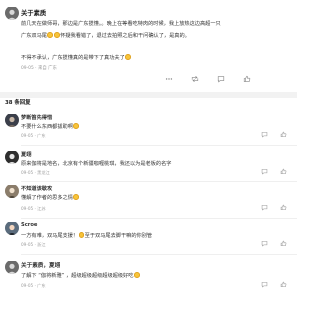 Image resolution: width=320 pixels, height=309 pixels. I want to click on comment-author: 梦断笛先得惜, so click(36, 117).